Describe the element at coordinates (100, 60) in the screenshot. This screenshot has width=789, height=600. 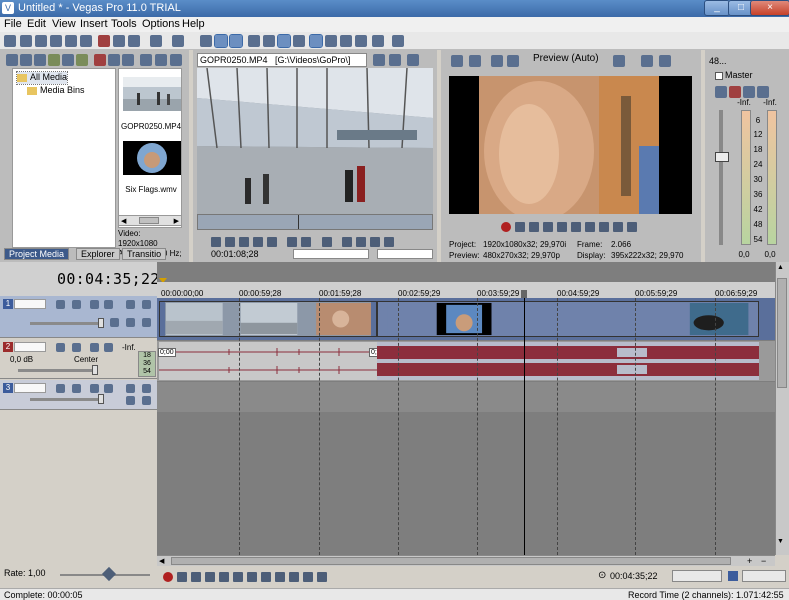
I see `remove-media-icon` at that location.